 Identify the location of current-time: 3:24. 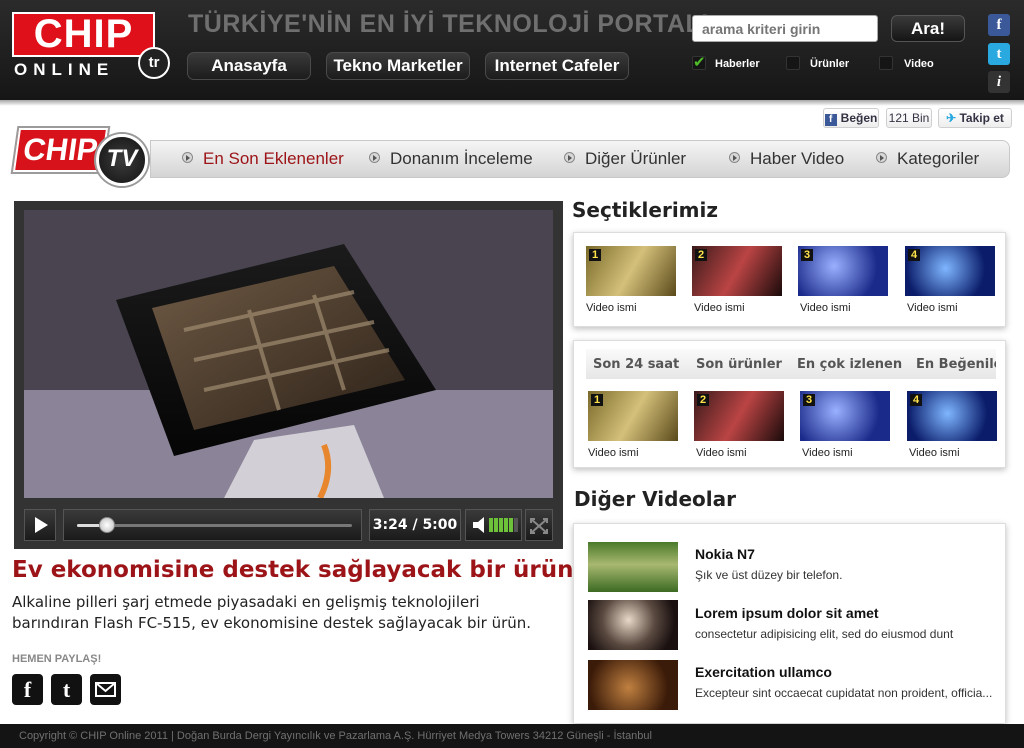
(390, 525).